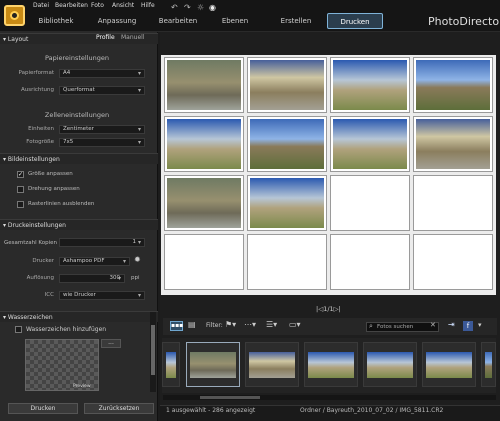 This screenshot has width=500, height=421. What do you see at coordinates (105, 37) in the screenshot?
I see `tab-profile: Profile` at bounding box center [105, 37].